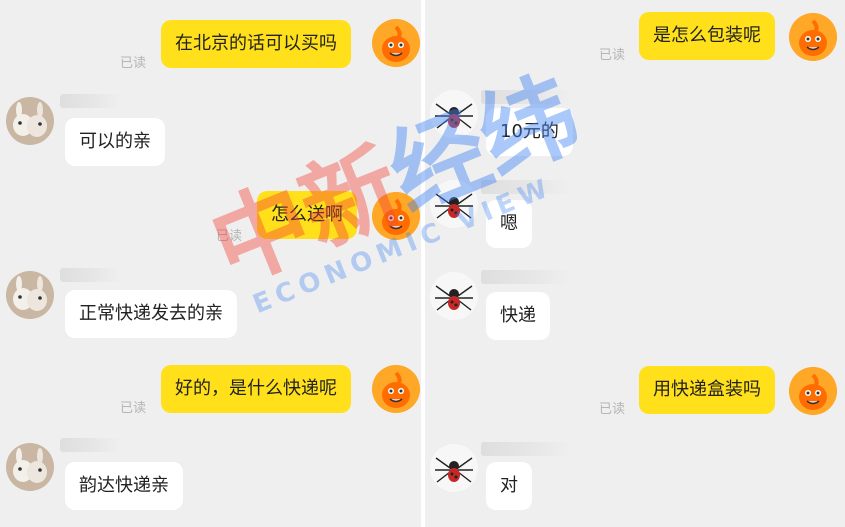 The image size is (845, 527). What do you see at coordinates (151, 314) in the screenshot?
I see `message-bubble-incoming: 正常快递发去的亲` at bounding box center [151, 314].